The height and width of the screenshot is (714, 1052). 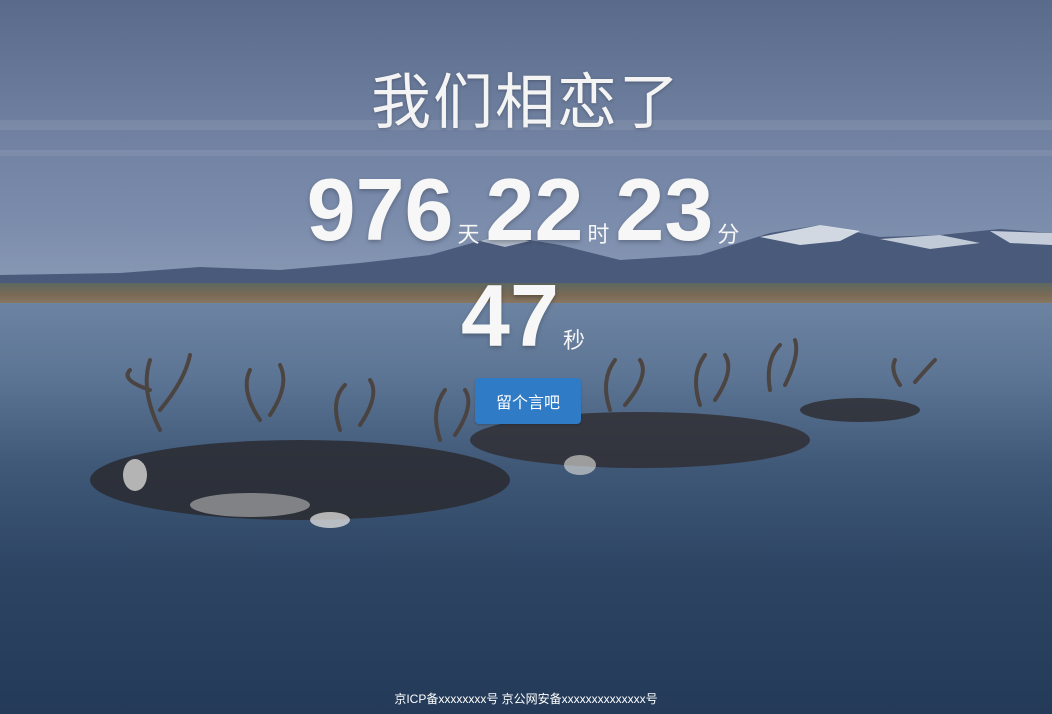 I want to click on minutes-unit: 分, so click(x=728, y=234).